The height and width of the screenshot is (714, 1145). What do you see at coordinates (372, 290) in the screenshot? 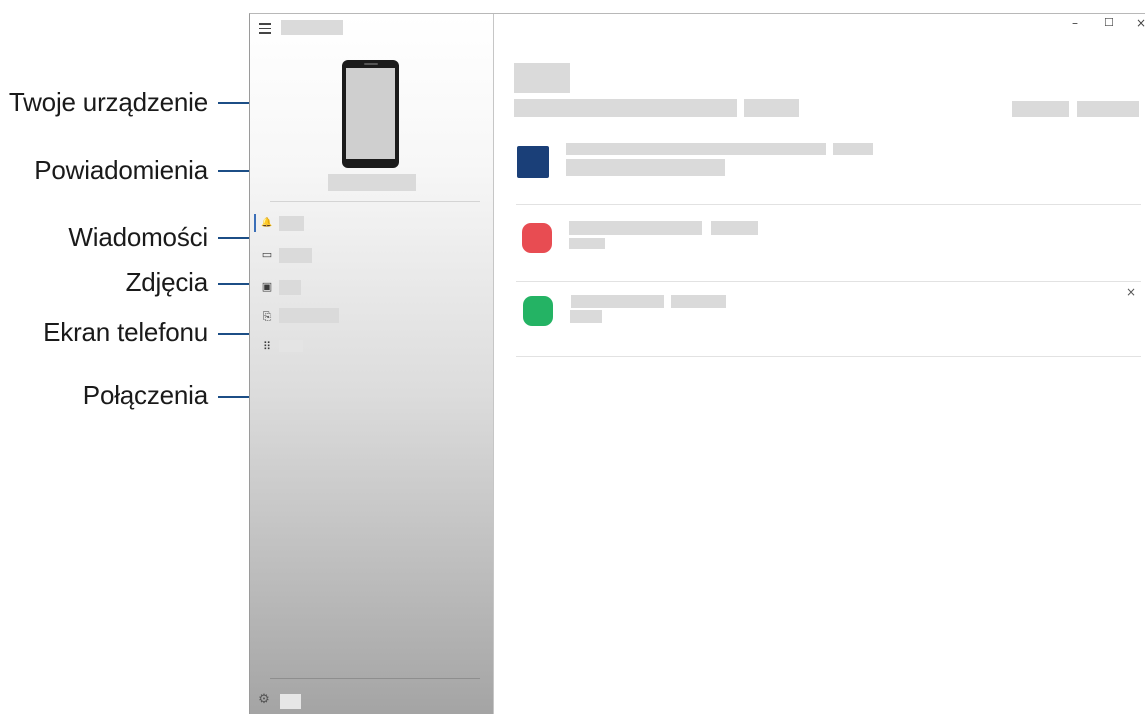
I see `sidebar-item-photos: ▣` at bounding box center [372, 290].